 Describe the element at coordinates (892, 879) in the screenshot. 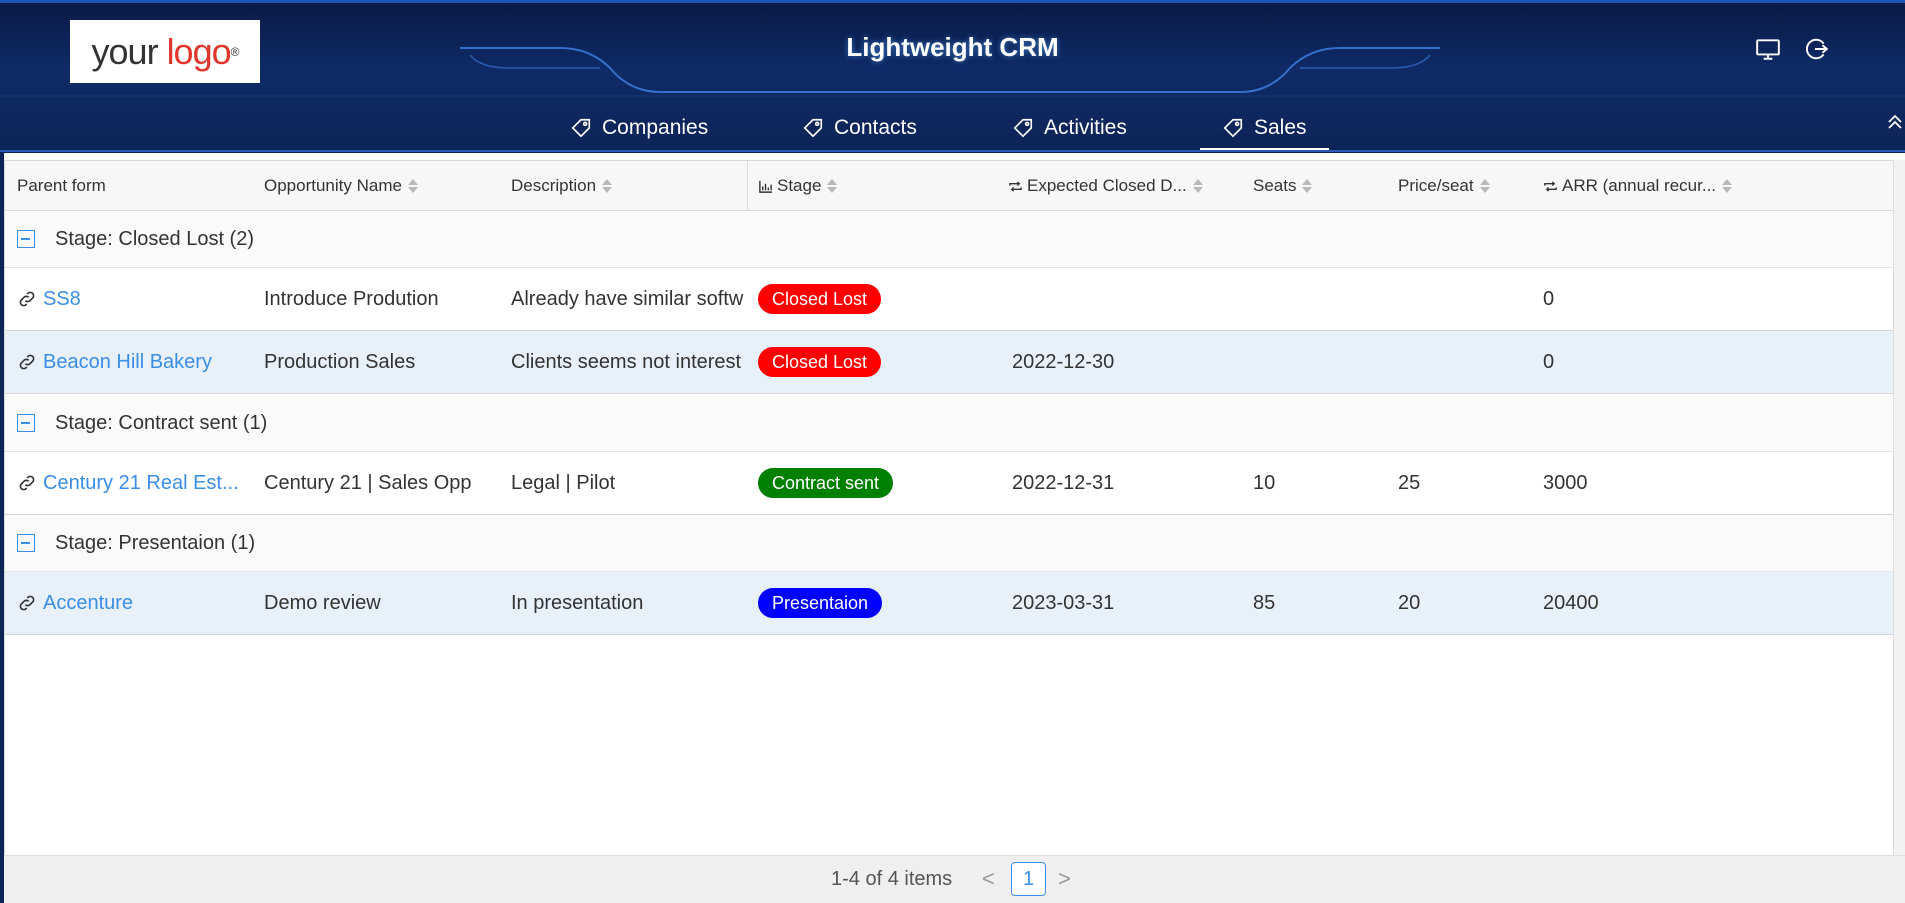

I see `pager-summary: 1-4 of 4 items` at that location.